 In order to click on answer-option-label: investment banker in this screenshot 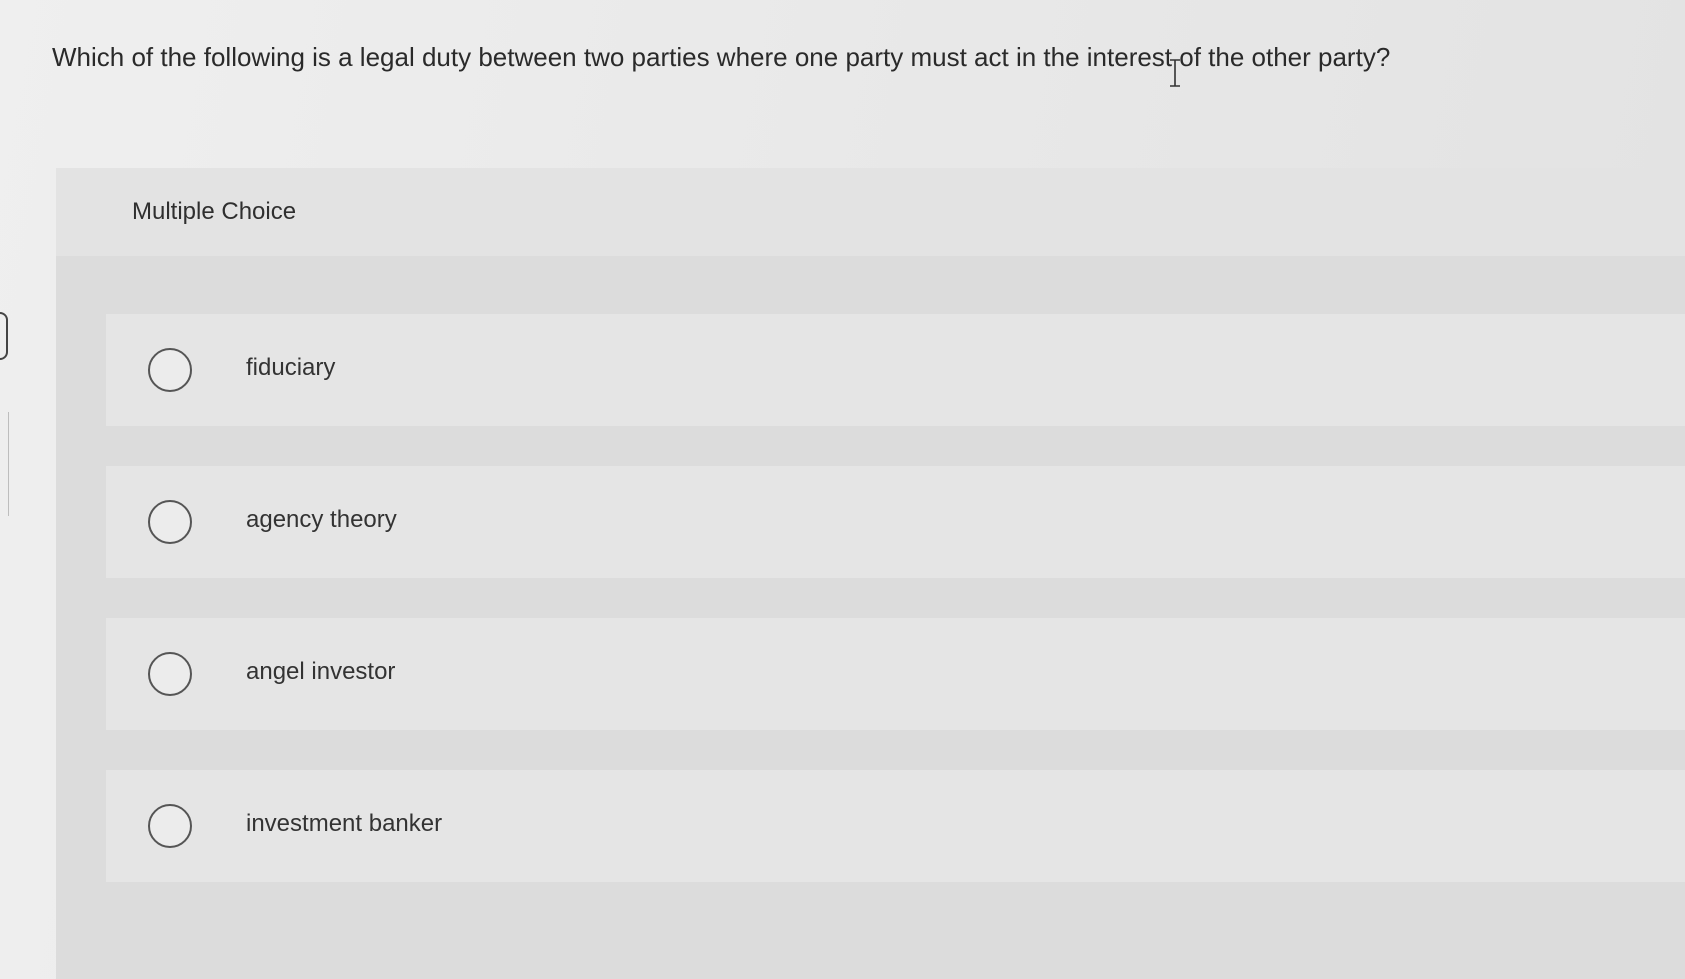, I will do `click(344, 823)`.